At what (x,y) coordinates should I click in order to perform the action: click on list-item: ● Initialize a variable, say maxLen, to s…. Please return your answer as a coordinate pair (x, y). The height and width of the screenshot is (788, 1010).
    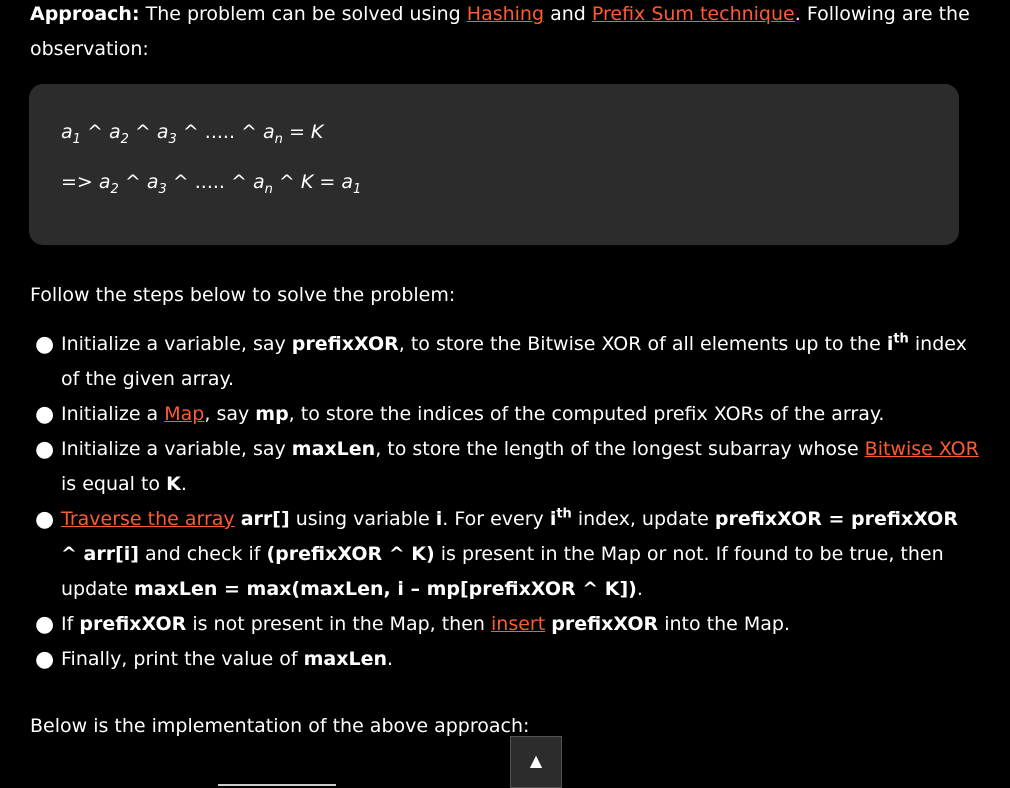
    Looking at the image, I should click on (505, 467).